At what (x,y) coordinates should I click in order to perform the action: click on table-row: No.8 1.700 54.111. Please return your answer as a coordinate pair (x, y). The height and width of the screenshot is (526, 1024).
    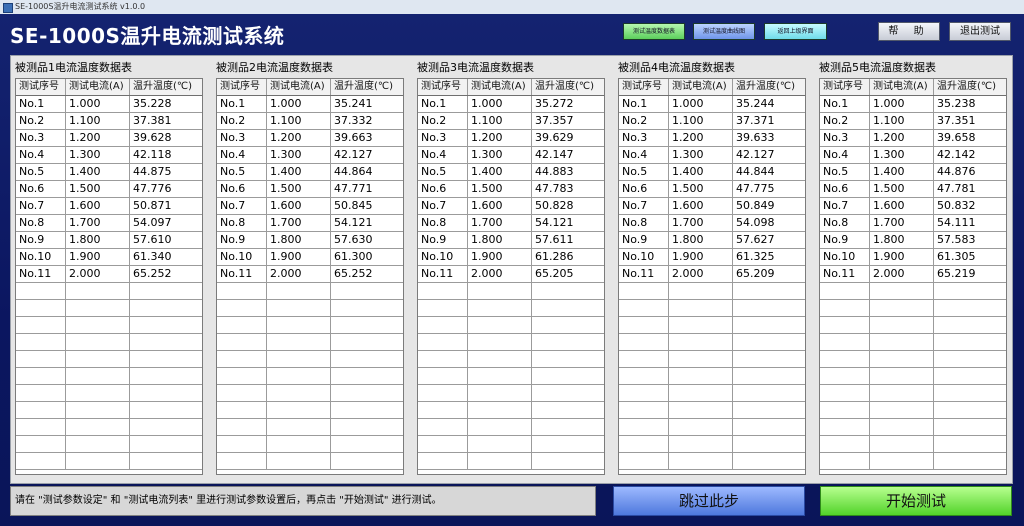
    Looking at the image, I should click on (913, 223).